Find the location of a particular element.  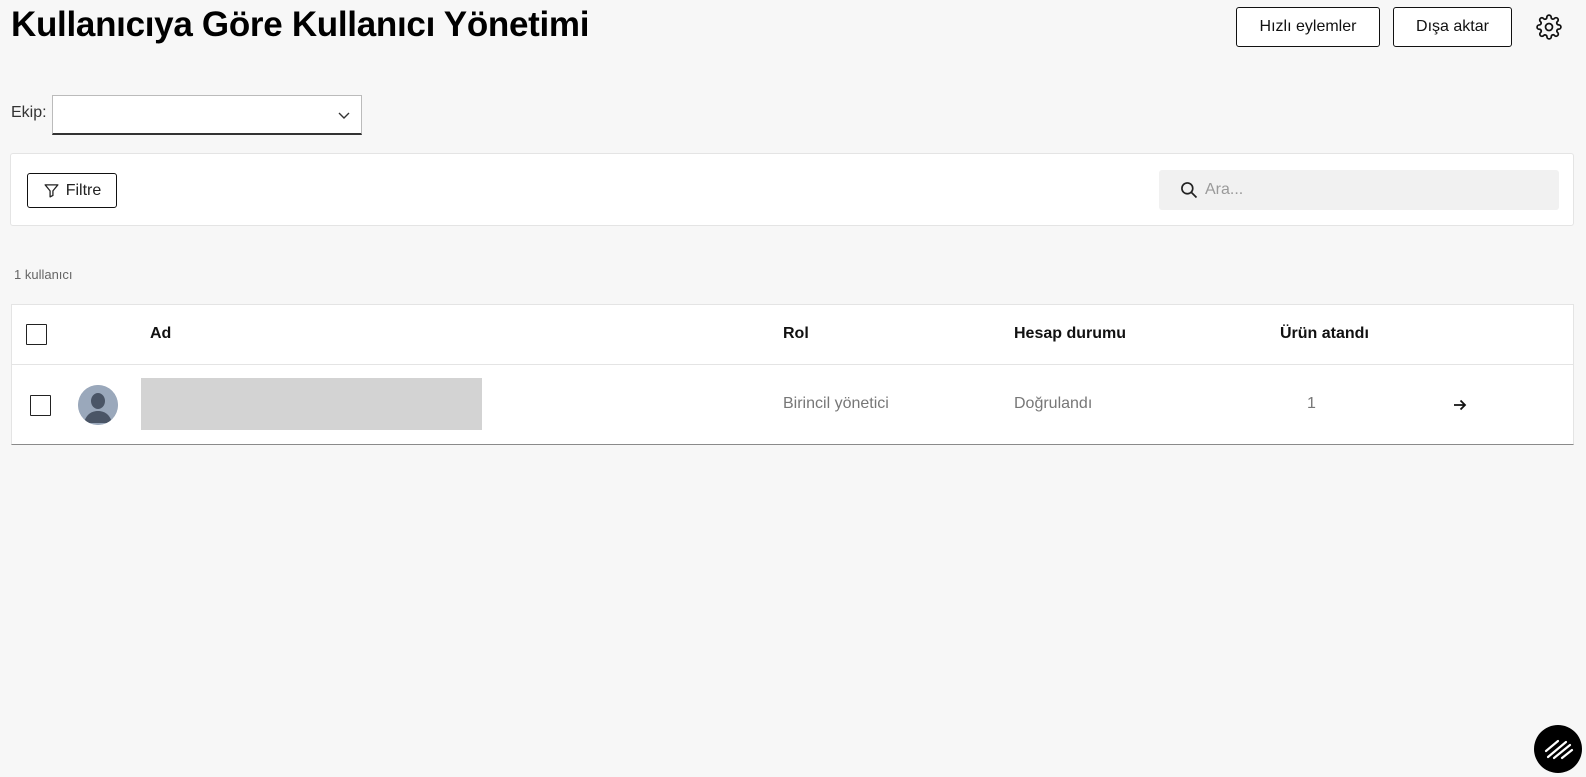

gear-icon is located at coordinates (1549, 27).